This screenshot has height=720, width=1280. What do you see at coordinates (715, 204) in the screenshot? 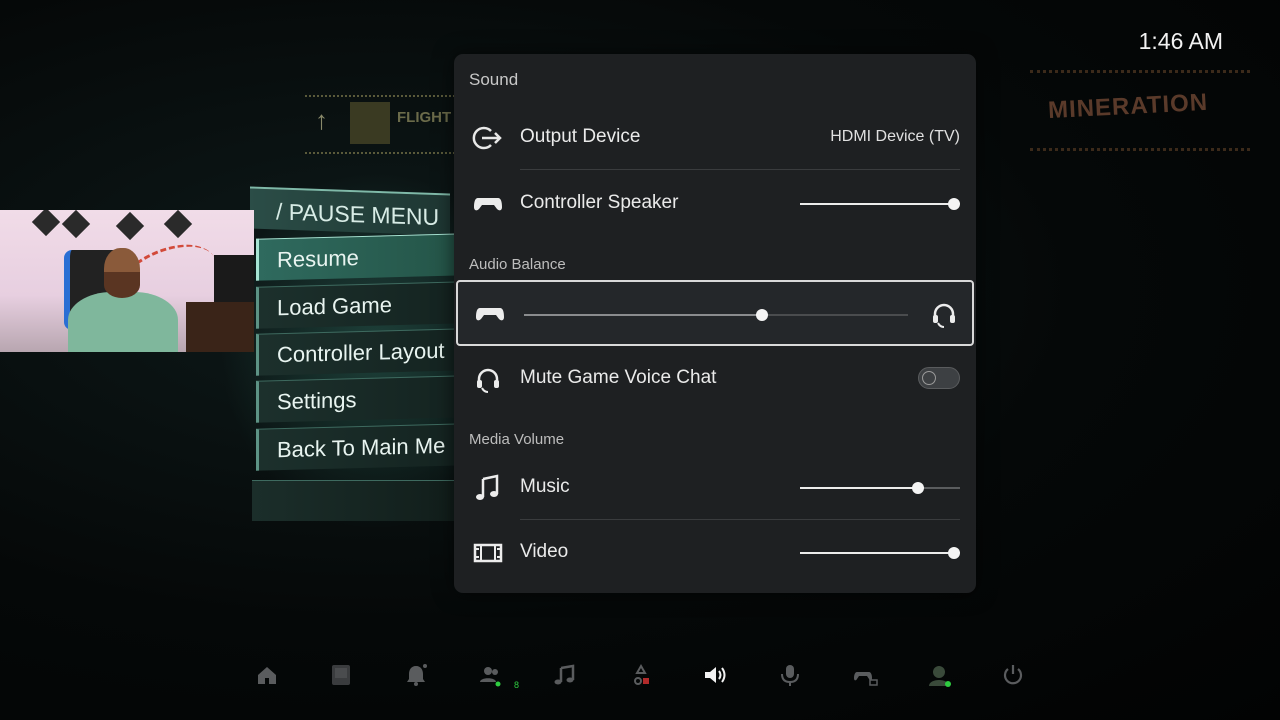
I see `controller-speaker-row: Controller Speaker` at bounding box center [715, 204].